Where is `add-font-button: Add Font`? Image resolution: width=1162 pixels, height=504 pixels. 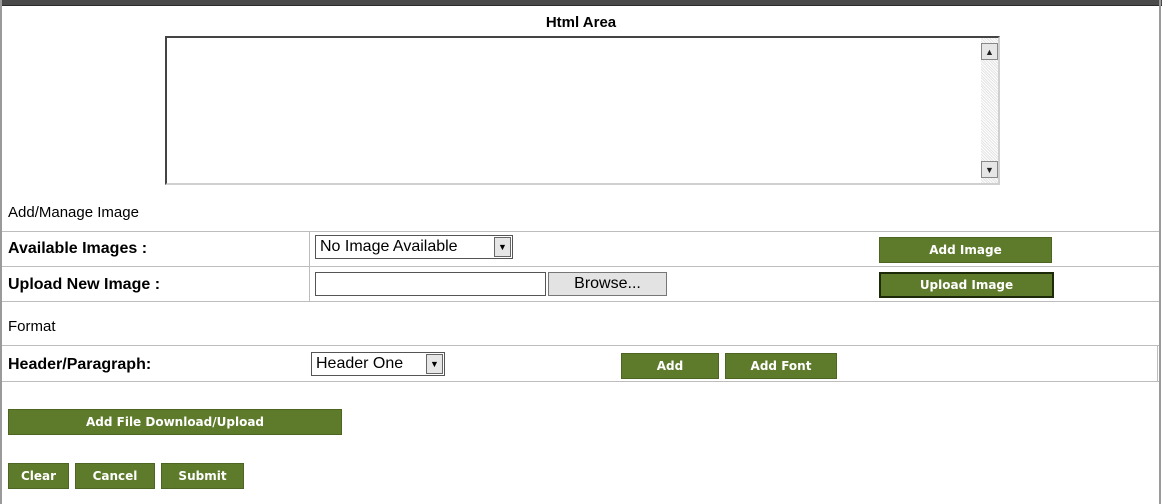
add-font-button: Add Font is located at coordinates (781, 366).